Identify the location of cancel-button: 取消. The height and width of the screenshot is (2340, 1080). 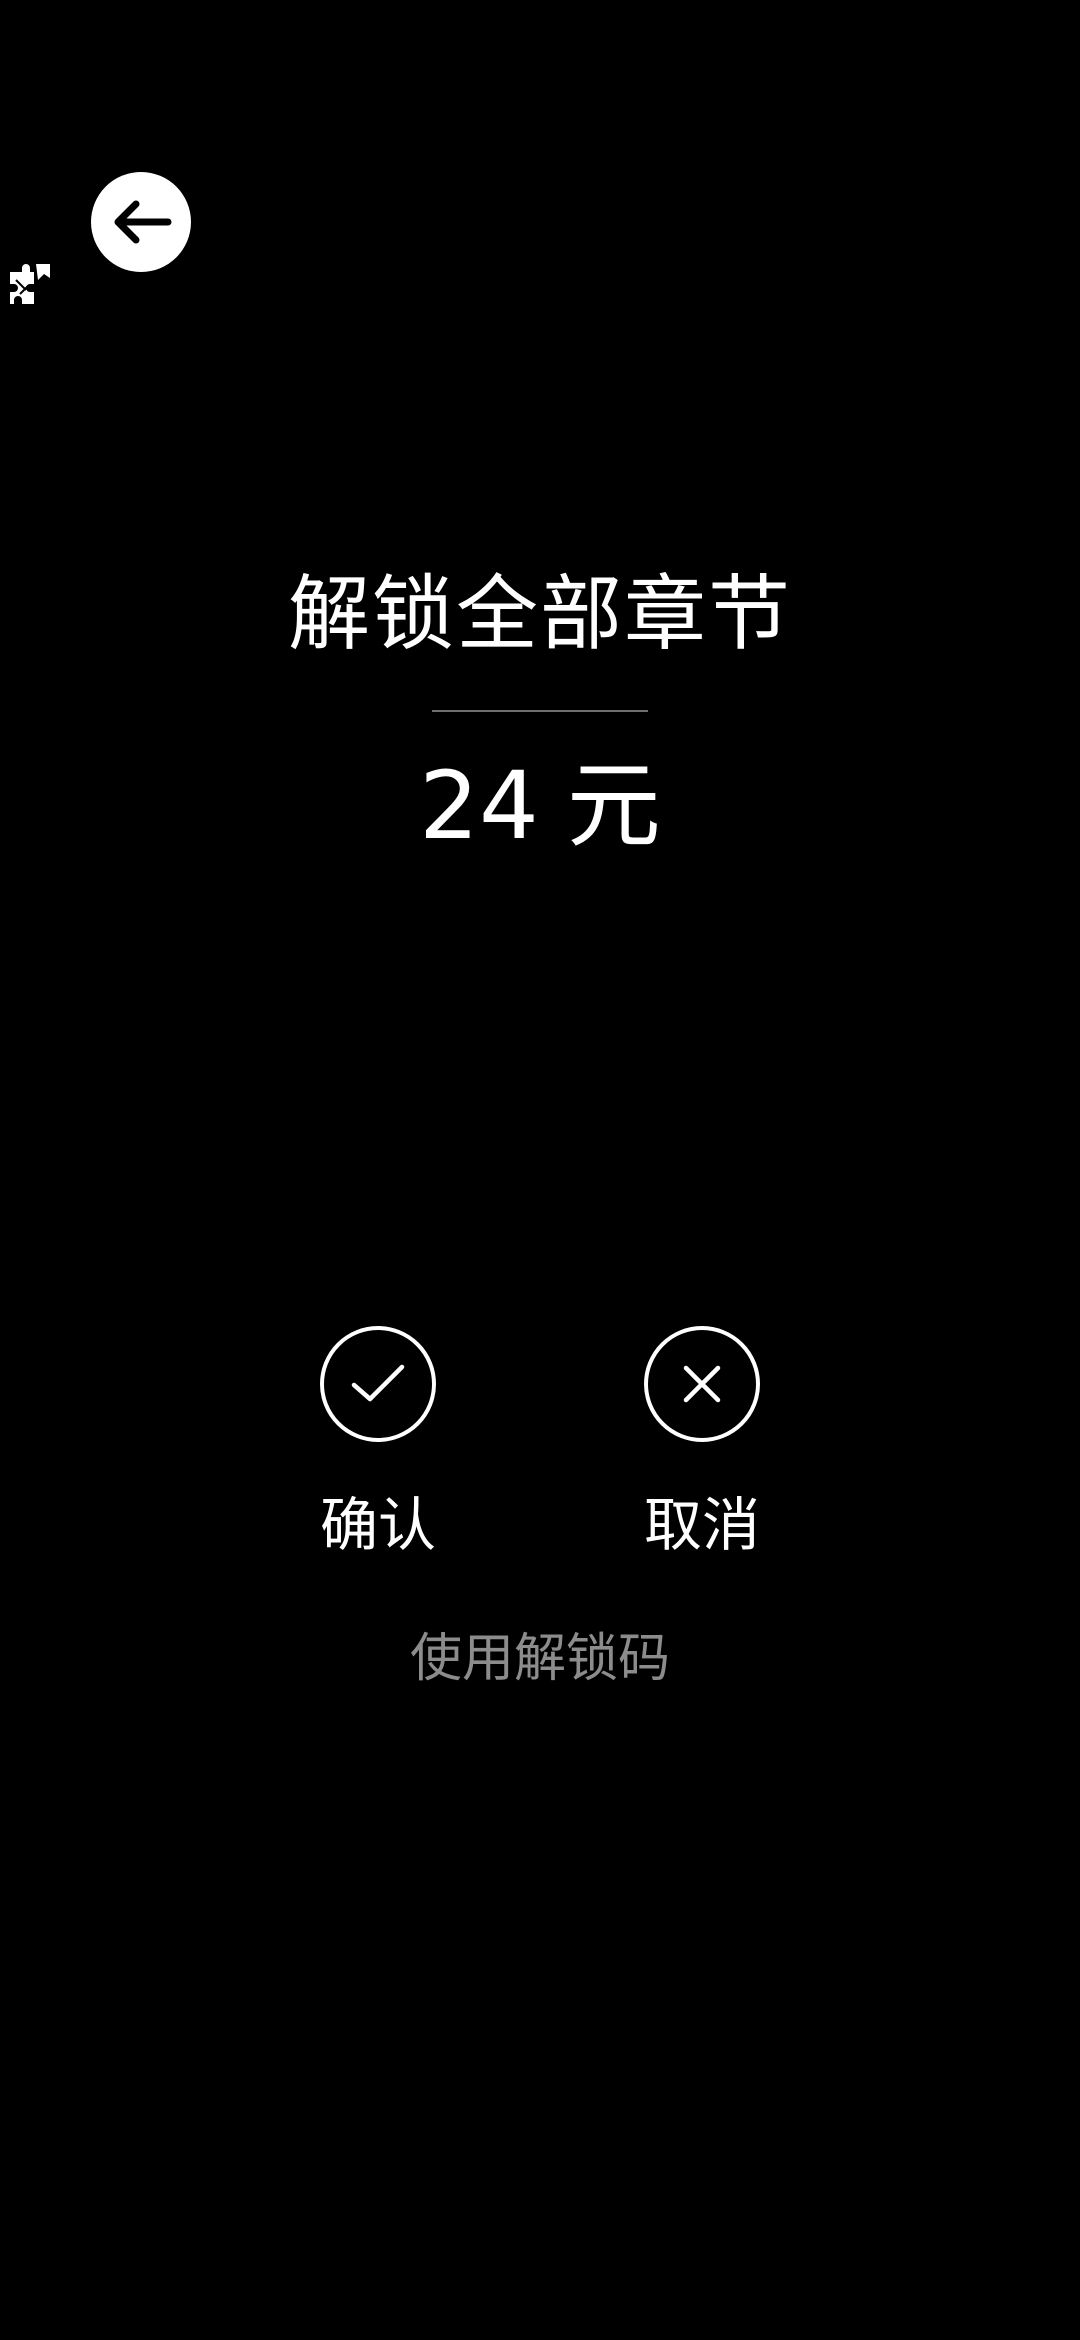
(702, 1442).